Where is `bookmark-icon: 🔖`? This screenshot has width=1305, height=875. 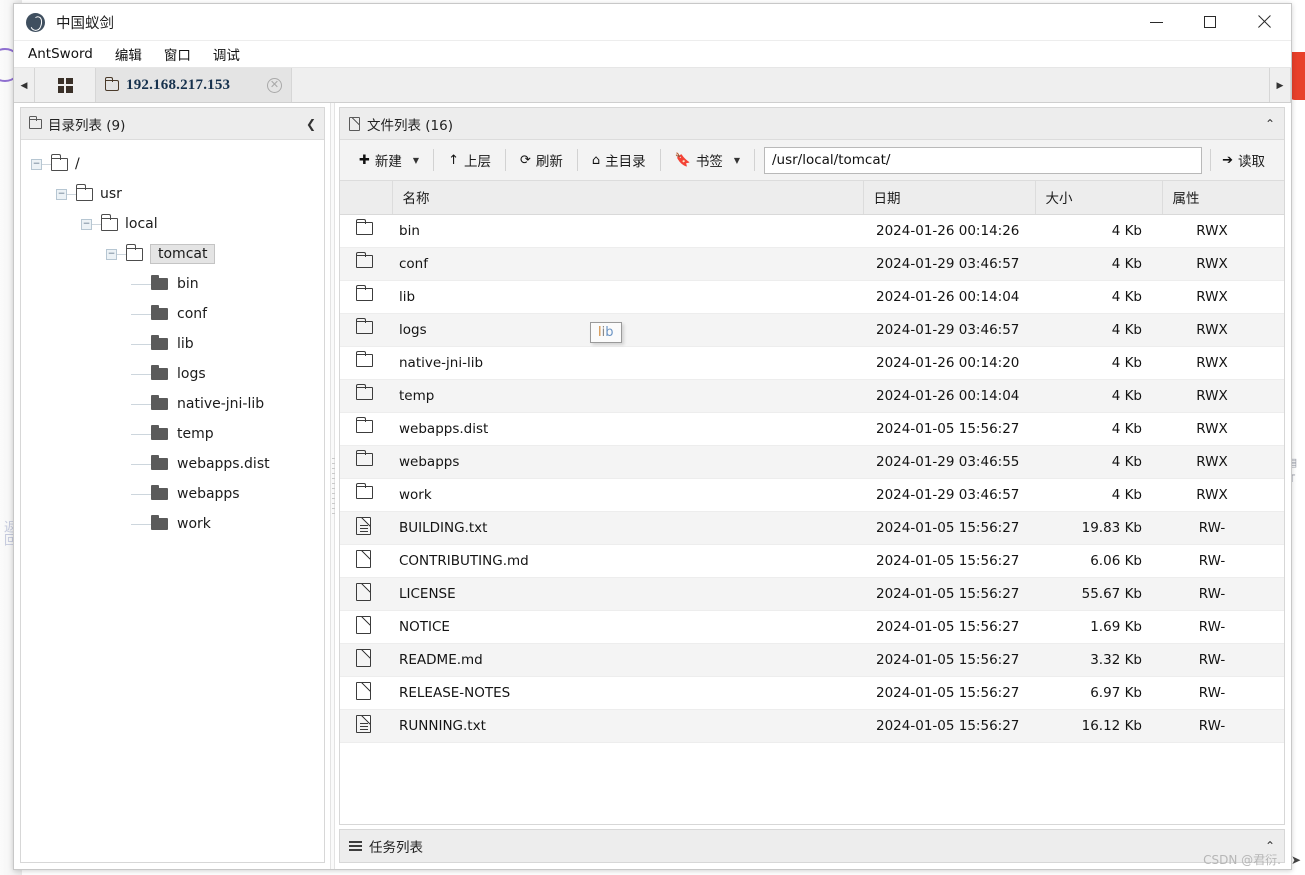 bookmark-icon: 🔖 is located at coordinates (682, 160).